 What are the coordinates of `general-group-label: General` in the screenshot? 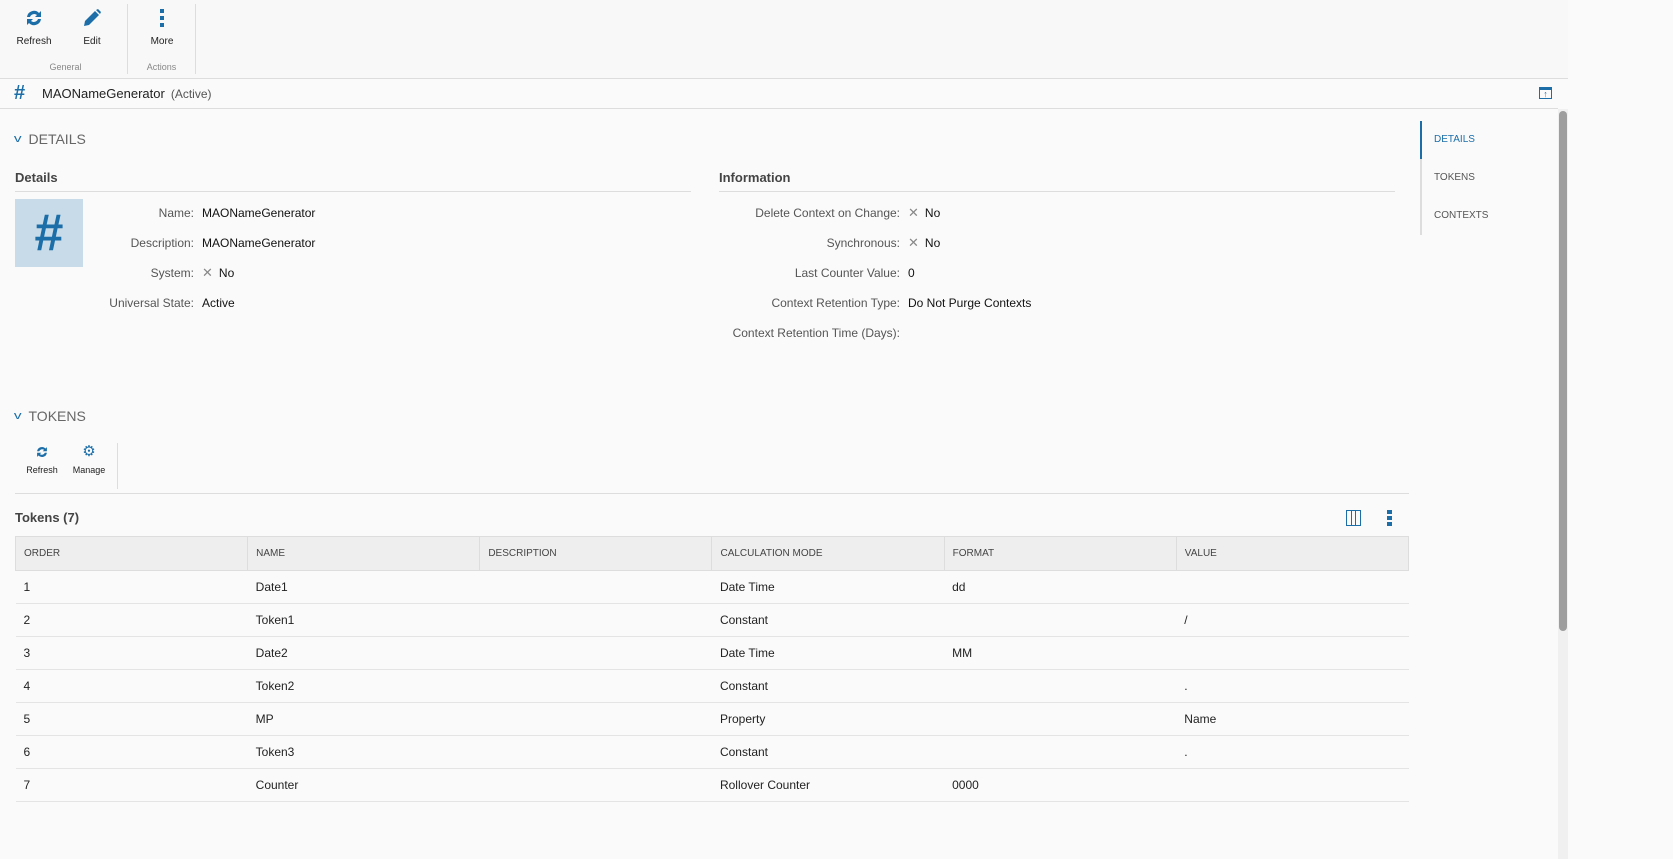 It's located at (65, 67).